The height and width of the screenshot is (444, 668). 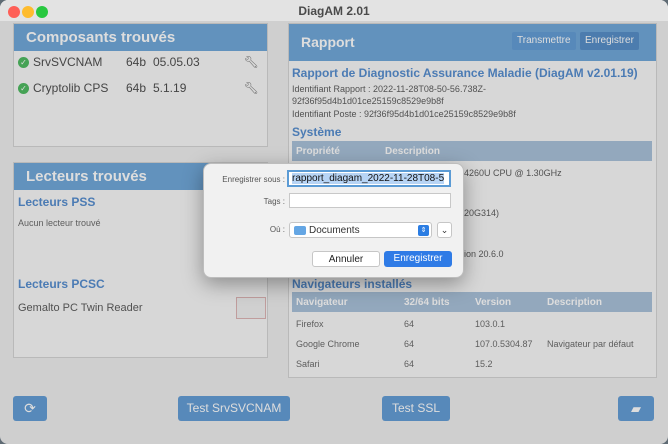 I want to click on filename-text: rapport_diagam_2022-11-28T08-5, so click(x=368, y=178).